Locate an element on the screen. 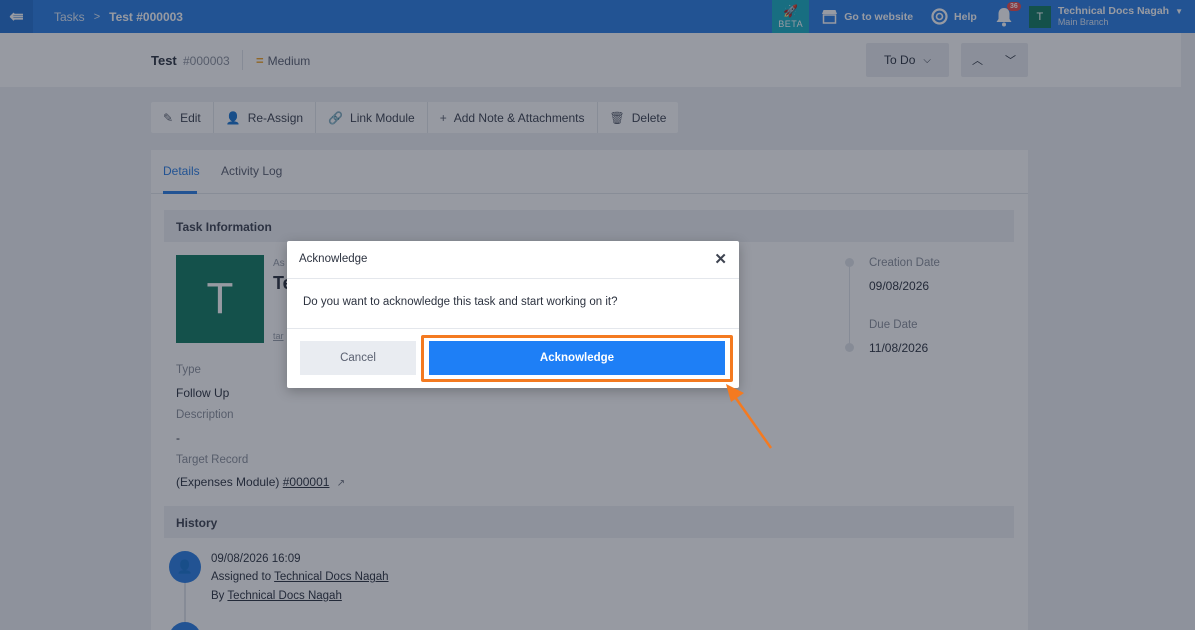 The width and height of the screenshot is (1195, 630). dialog-header: Acknowledge ✕ is located at coordinates (513, 260).